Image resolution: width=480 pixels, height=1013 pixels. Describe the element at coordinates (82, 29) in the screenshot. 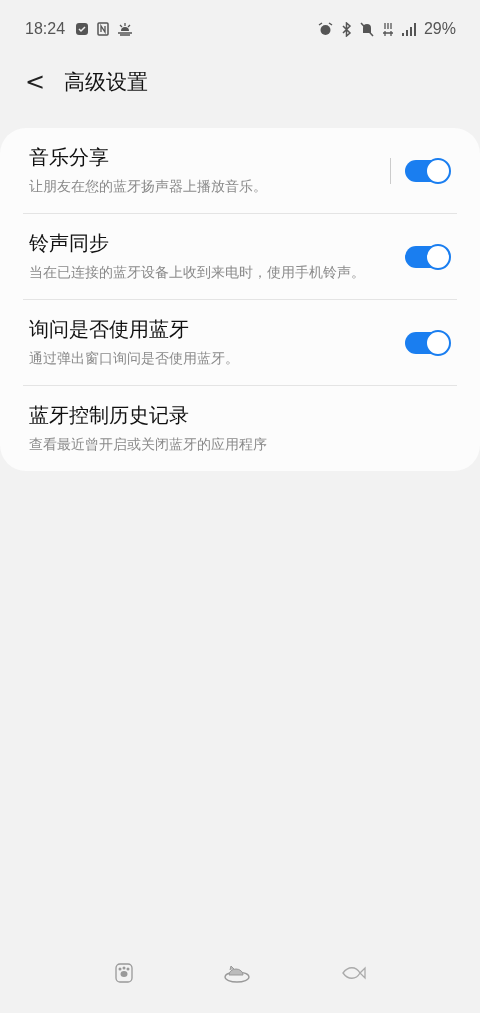

I see `notification-icon` at that location.